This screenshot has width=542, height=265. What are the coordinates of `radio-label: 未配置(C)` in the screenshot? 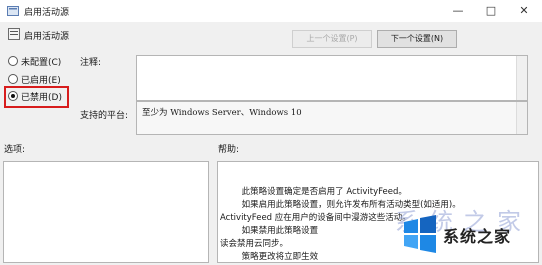 It's located at (41, 63).